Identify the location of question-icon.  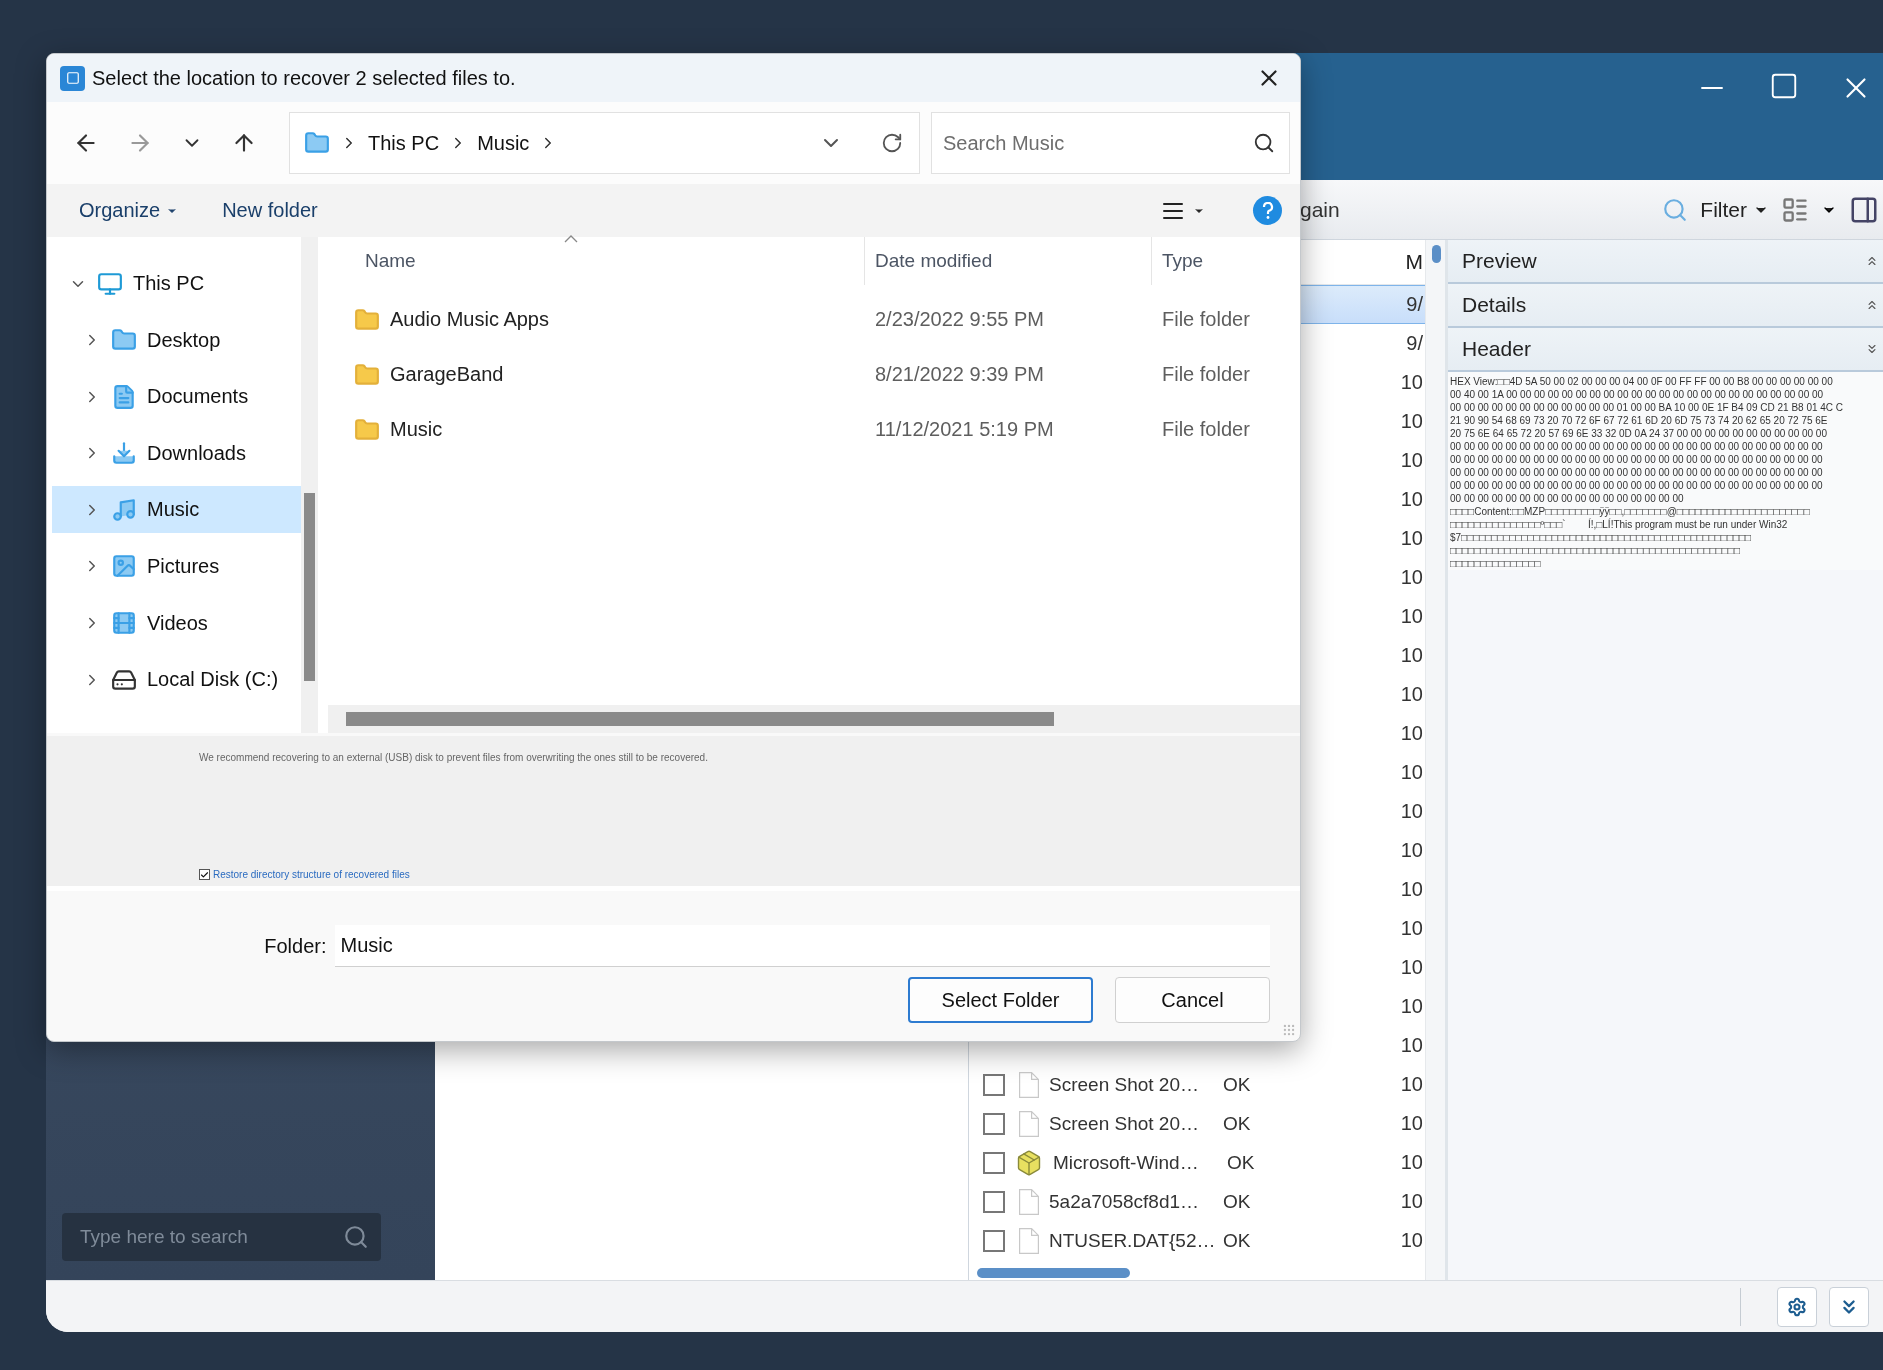
(1267, 210).